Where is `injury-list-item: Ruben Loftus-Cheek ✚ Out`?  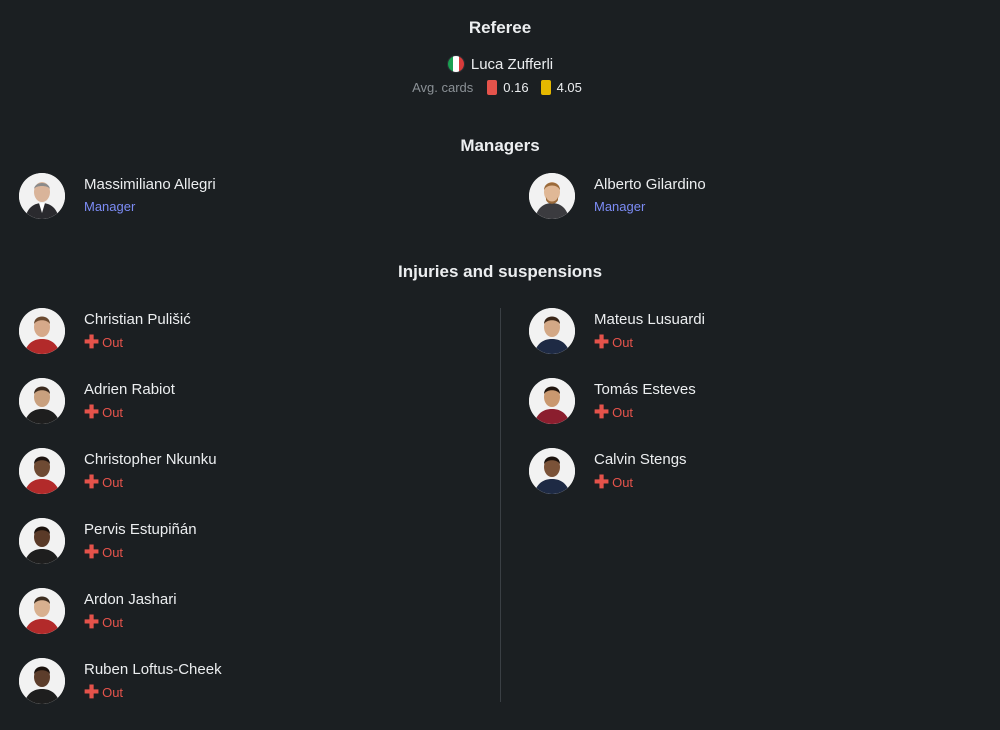
injury-list-item: Ruben Loftus-Cheek ✚ Out is located at coordinates (120, 681).